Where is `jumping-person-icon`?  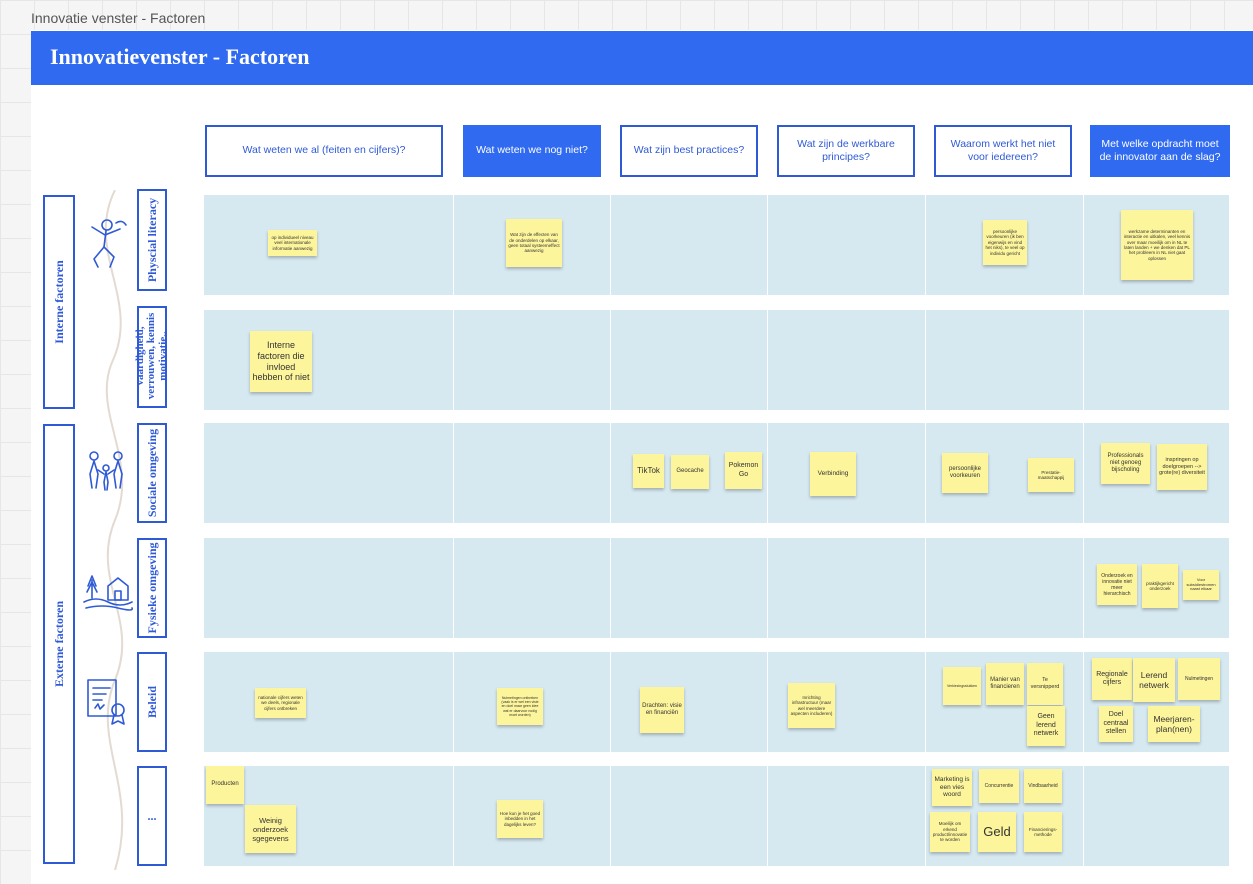 jumping-person-icon is located at coordinates (109, 243).